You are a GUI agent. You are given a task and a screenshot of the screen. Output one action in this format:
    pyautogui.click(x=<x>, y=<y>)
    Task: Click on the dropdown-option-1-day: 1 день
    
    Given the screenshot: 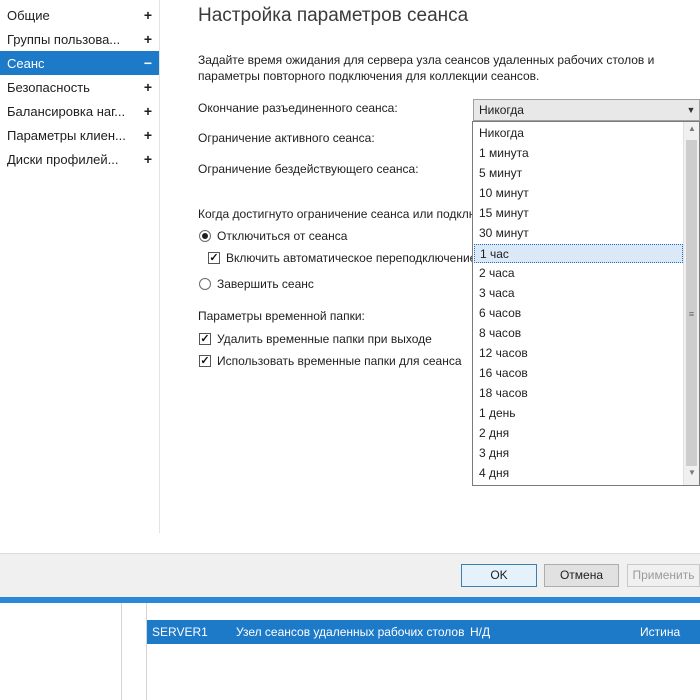 What is the action you would take?
    pyautogui.click(x=578, y=413)
    